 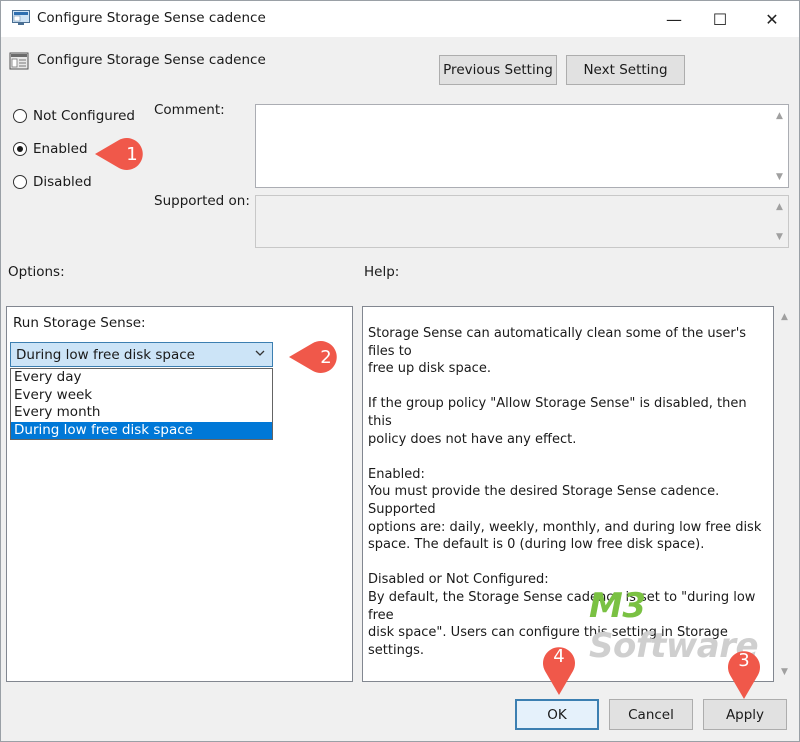 I want to click on watermark-m3: M3, so click(x=617, y=606).